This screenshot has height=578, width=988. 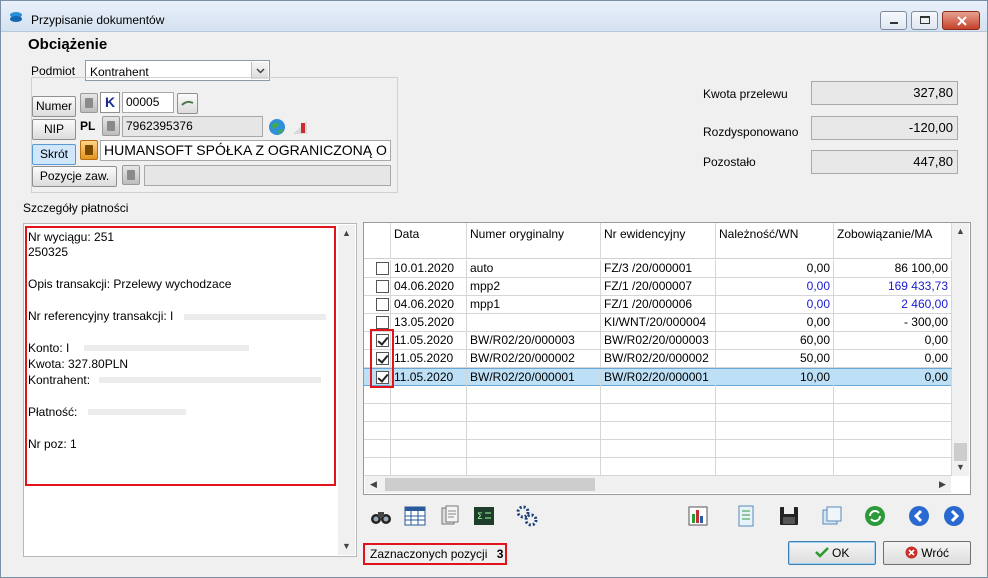 I want to click on details-label: Szczegóły płatności, so click(x=76, y=208).